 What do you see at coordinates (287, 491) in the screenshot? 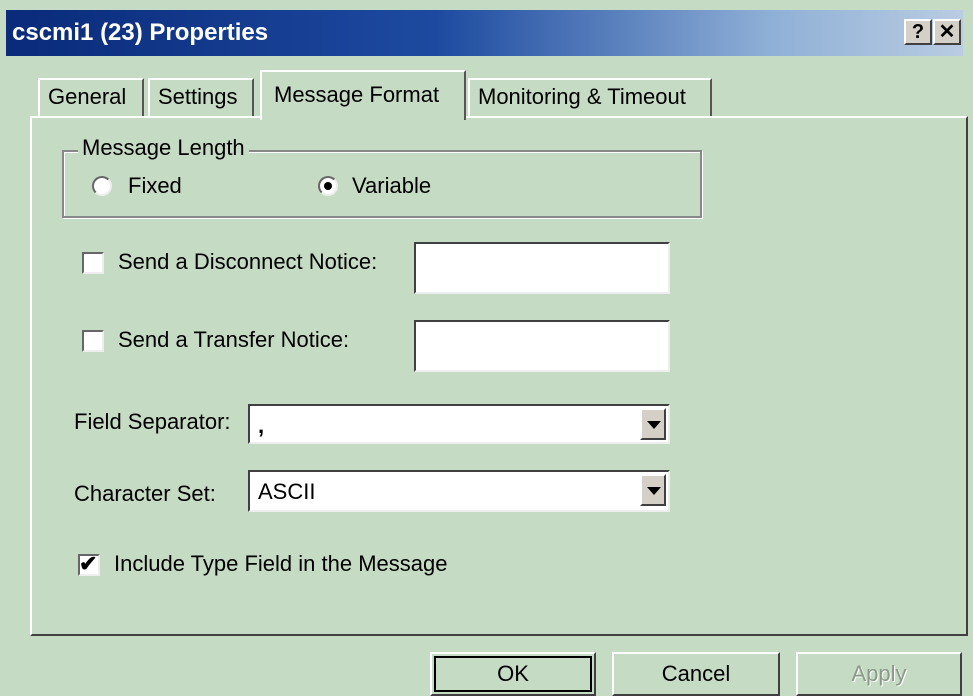
I see `character-set-value: ASCII` at bounding box center [287, 491].